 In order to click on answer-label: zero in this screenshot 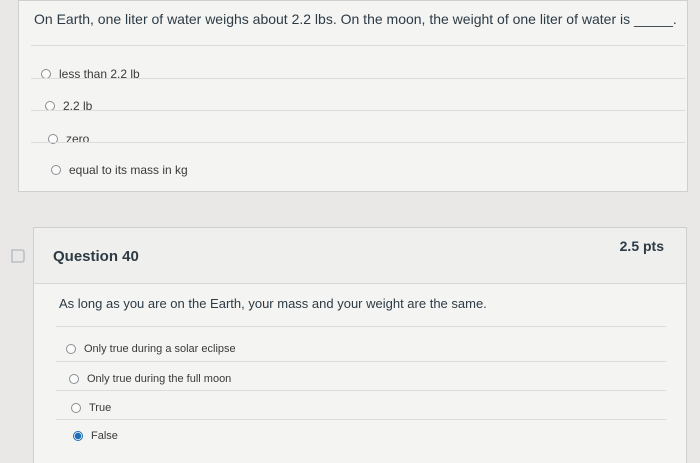, I will do `click(78, 139)`.